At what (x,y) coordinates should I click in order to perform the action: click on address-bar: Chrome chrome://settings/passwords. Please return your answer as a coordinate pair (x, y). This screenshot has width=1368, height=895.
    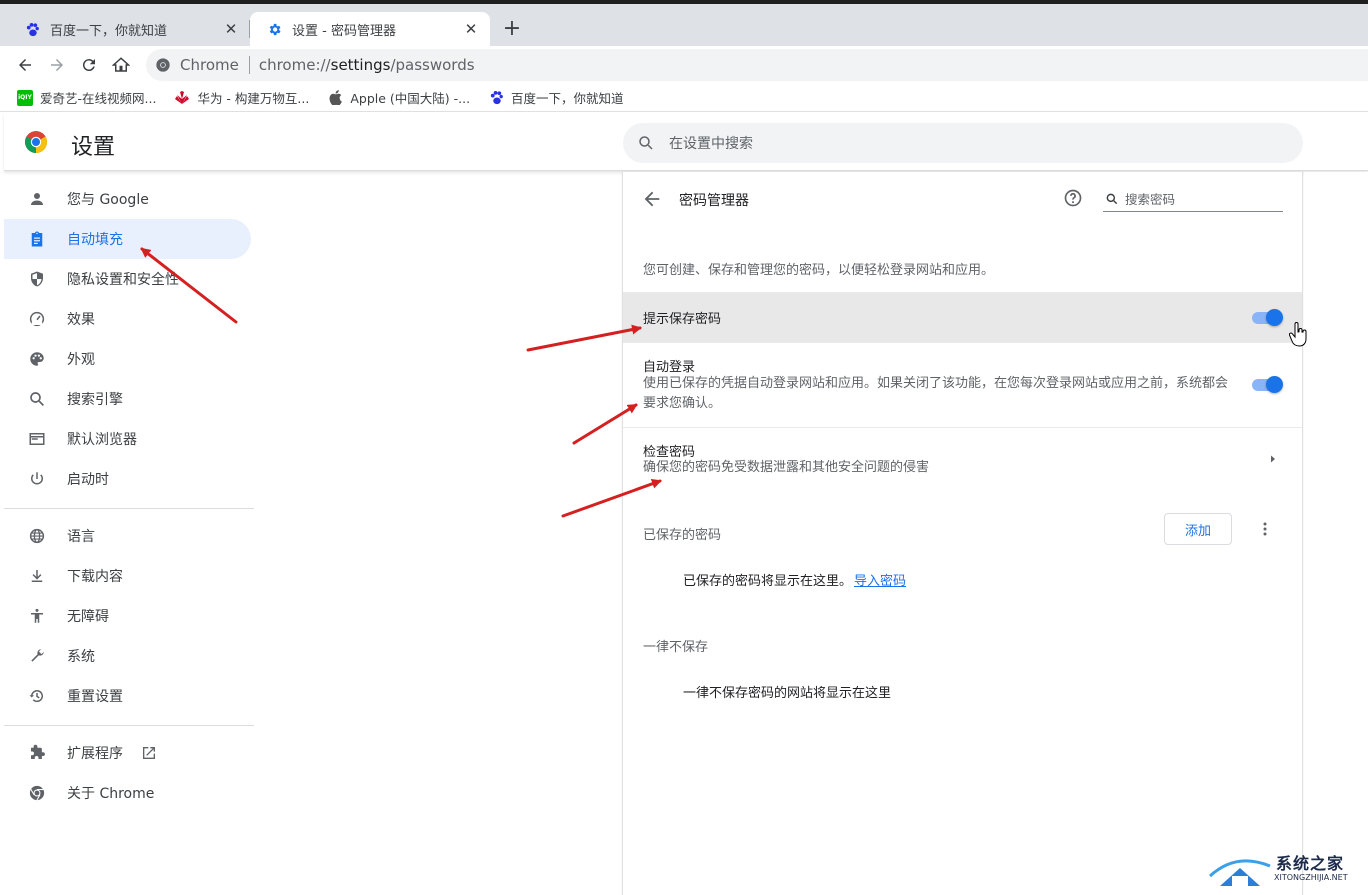
    Looking at the image, I should click on (757, 65).